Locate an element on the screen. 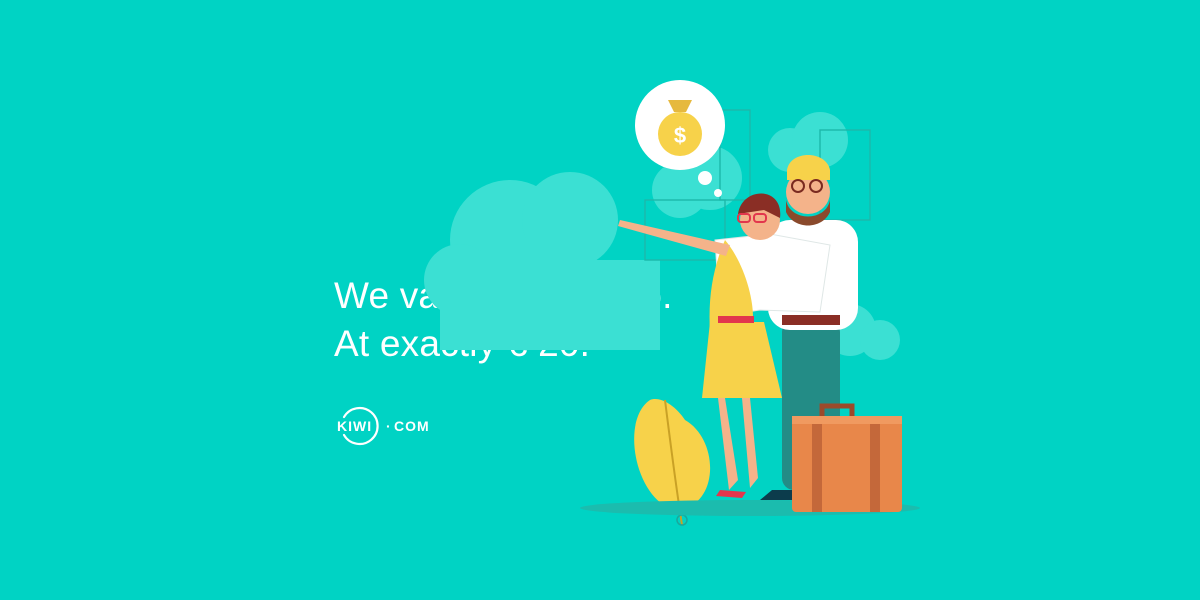  suitcase is located at coordinates (847, 457).